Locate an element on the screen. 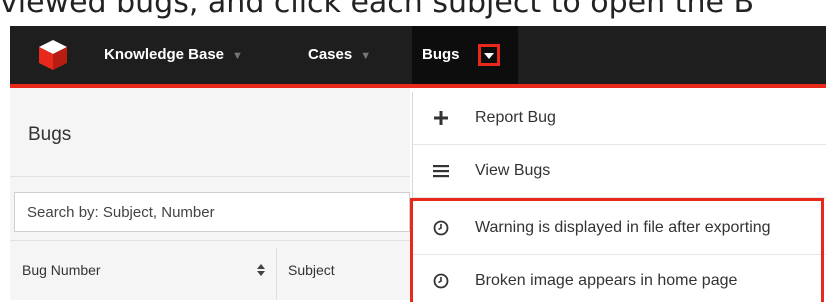 Image resolution: width=826 pixels, height=307 pixels. search-input is located at coordinates (212, 212).